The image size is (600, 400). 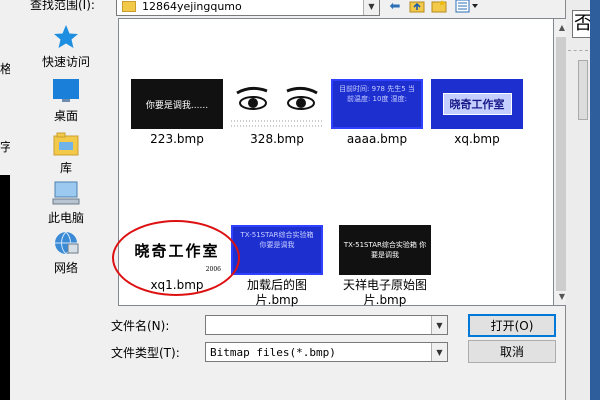 I want to click on file-item: 328.bmp, so click(x=277, y=113).